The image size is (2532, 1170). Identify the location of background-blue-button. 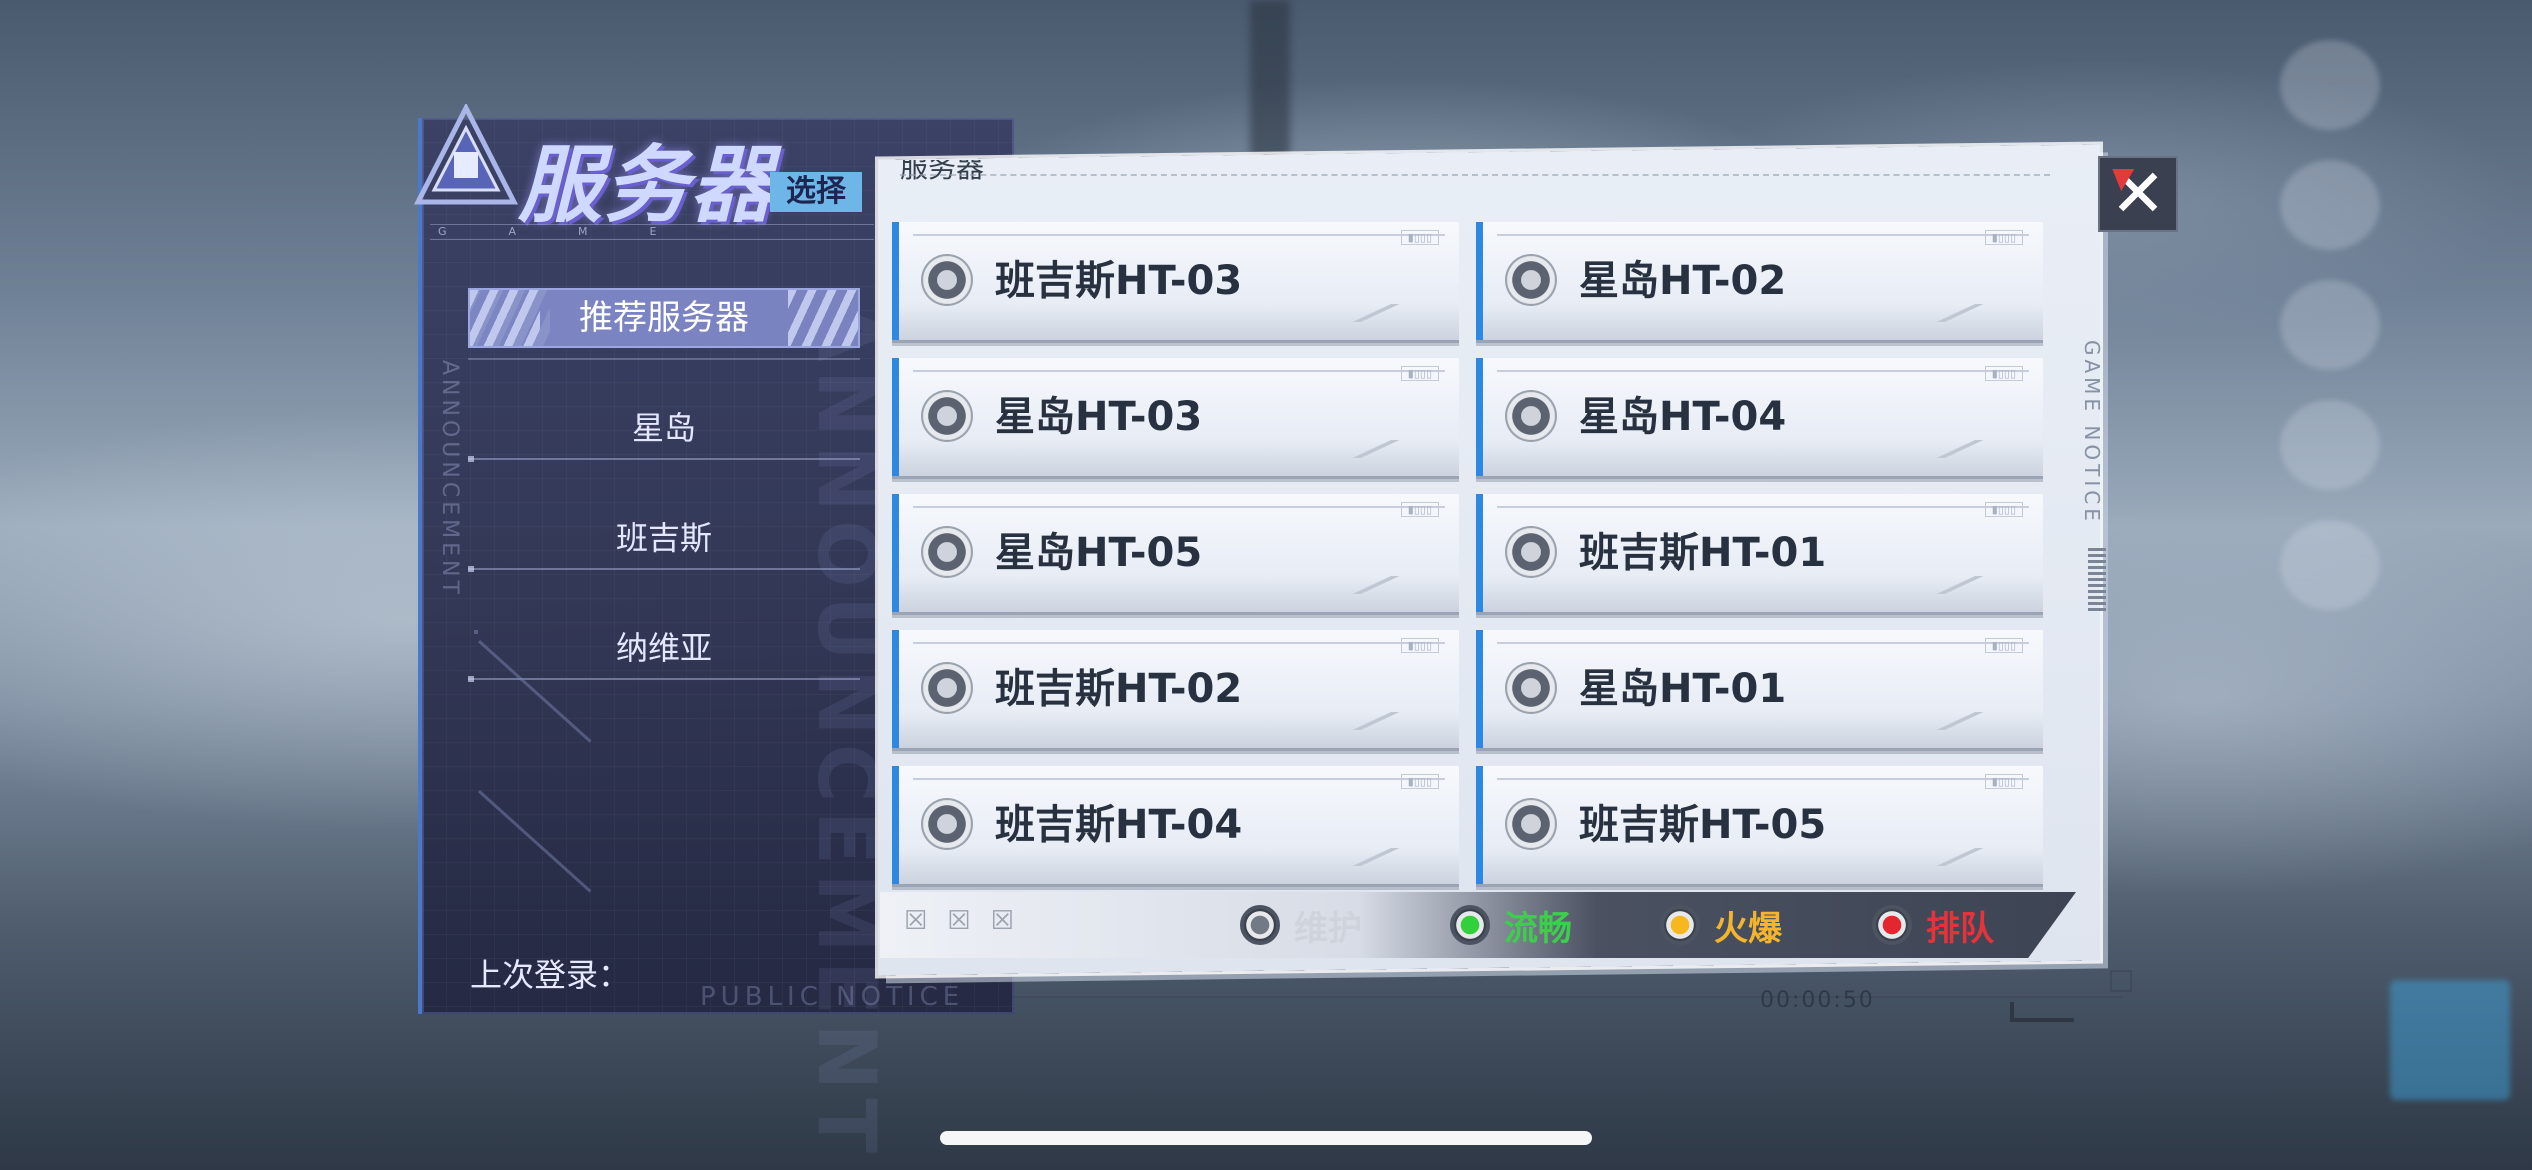
(2450, 1040).